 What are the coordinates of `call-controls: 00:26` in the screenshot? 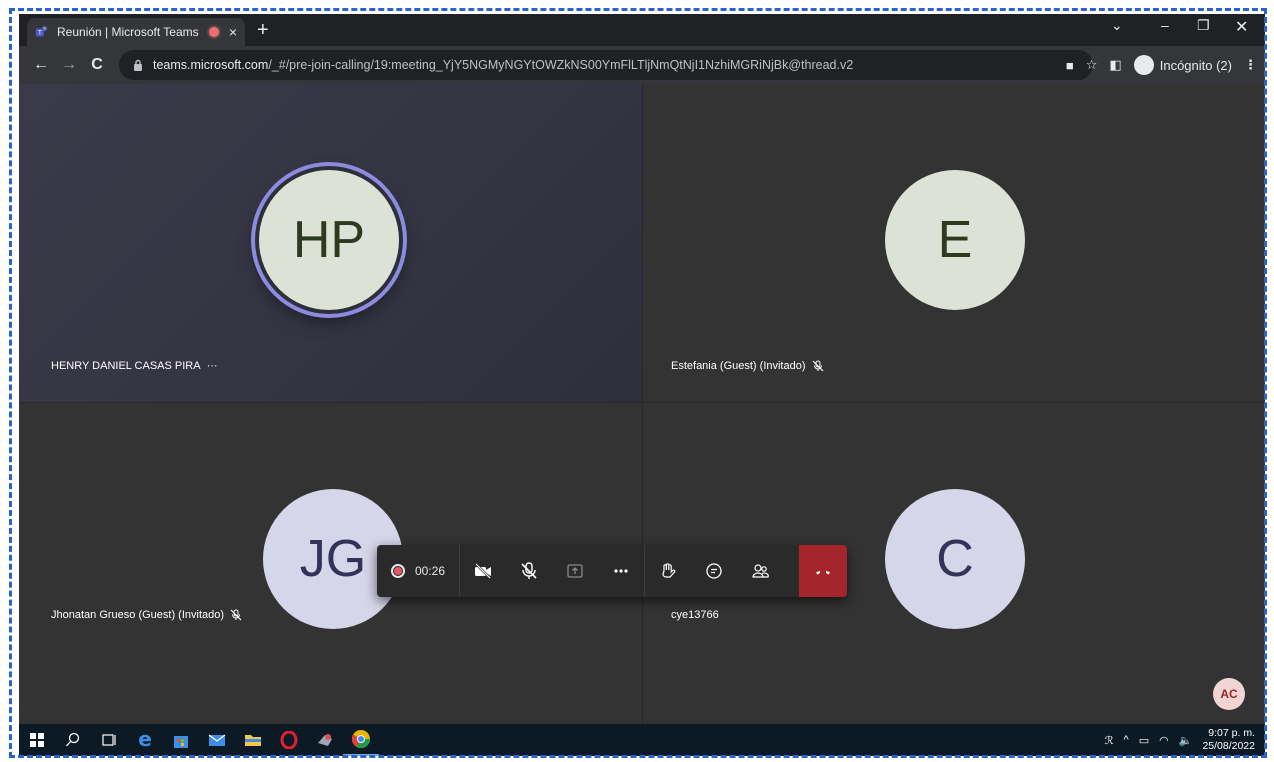 It's located at (612, 571).